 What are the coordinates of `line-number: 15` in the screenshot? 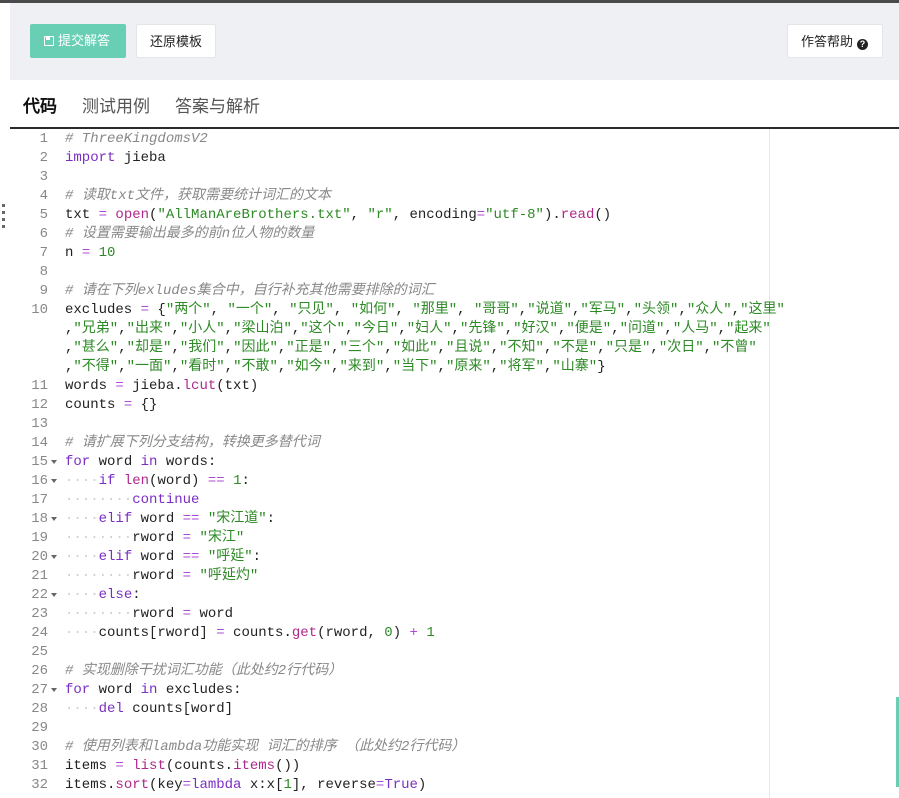 It's located at (39, 462).